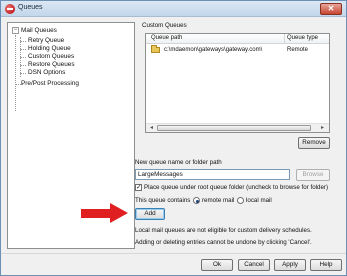  I want to click on queue-type-cell: Remote, so click(298, 50).